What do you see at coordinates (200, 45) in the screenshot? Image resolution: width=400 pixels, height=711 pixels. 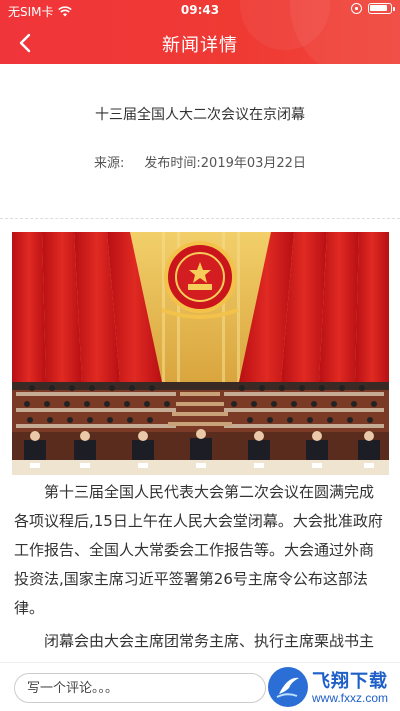 I see `page-title: 新闻详情` at bounding box center [200, 45].